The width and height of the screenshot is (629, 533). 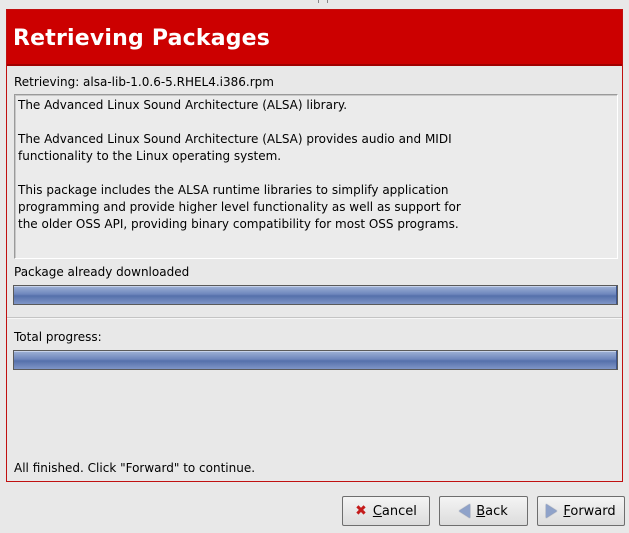 I want to click on cancel-button: ✖ Cancel, so click(x=386, y=511).